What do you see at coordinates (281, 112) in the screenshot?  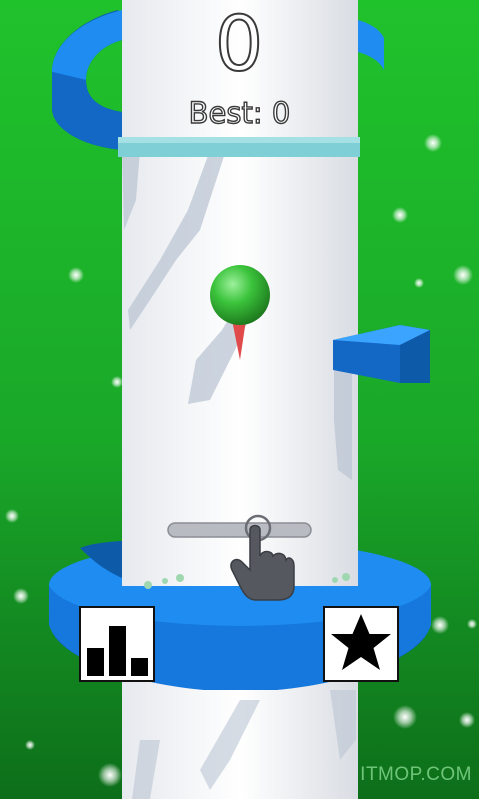 I see `best-score-value: 0` at bounding box center [281, 112].